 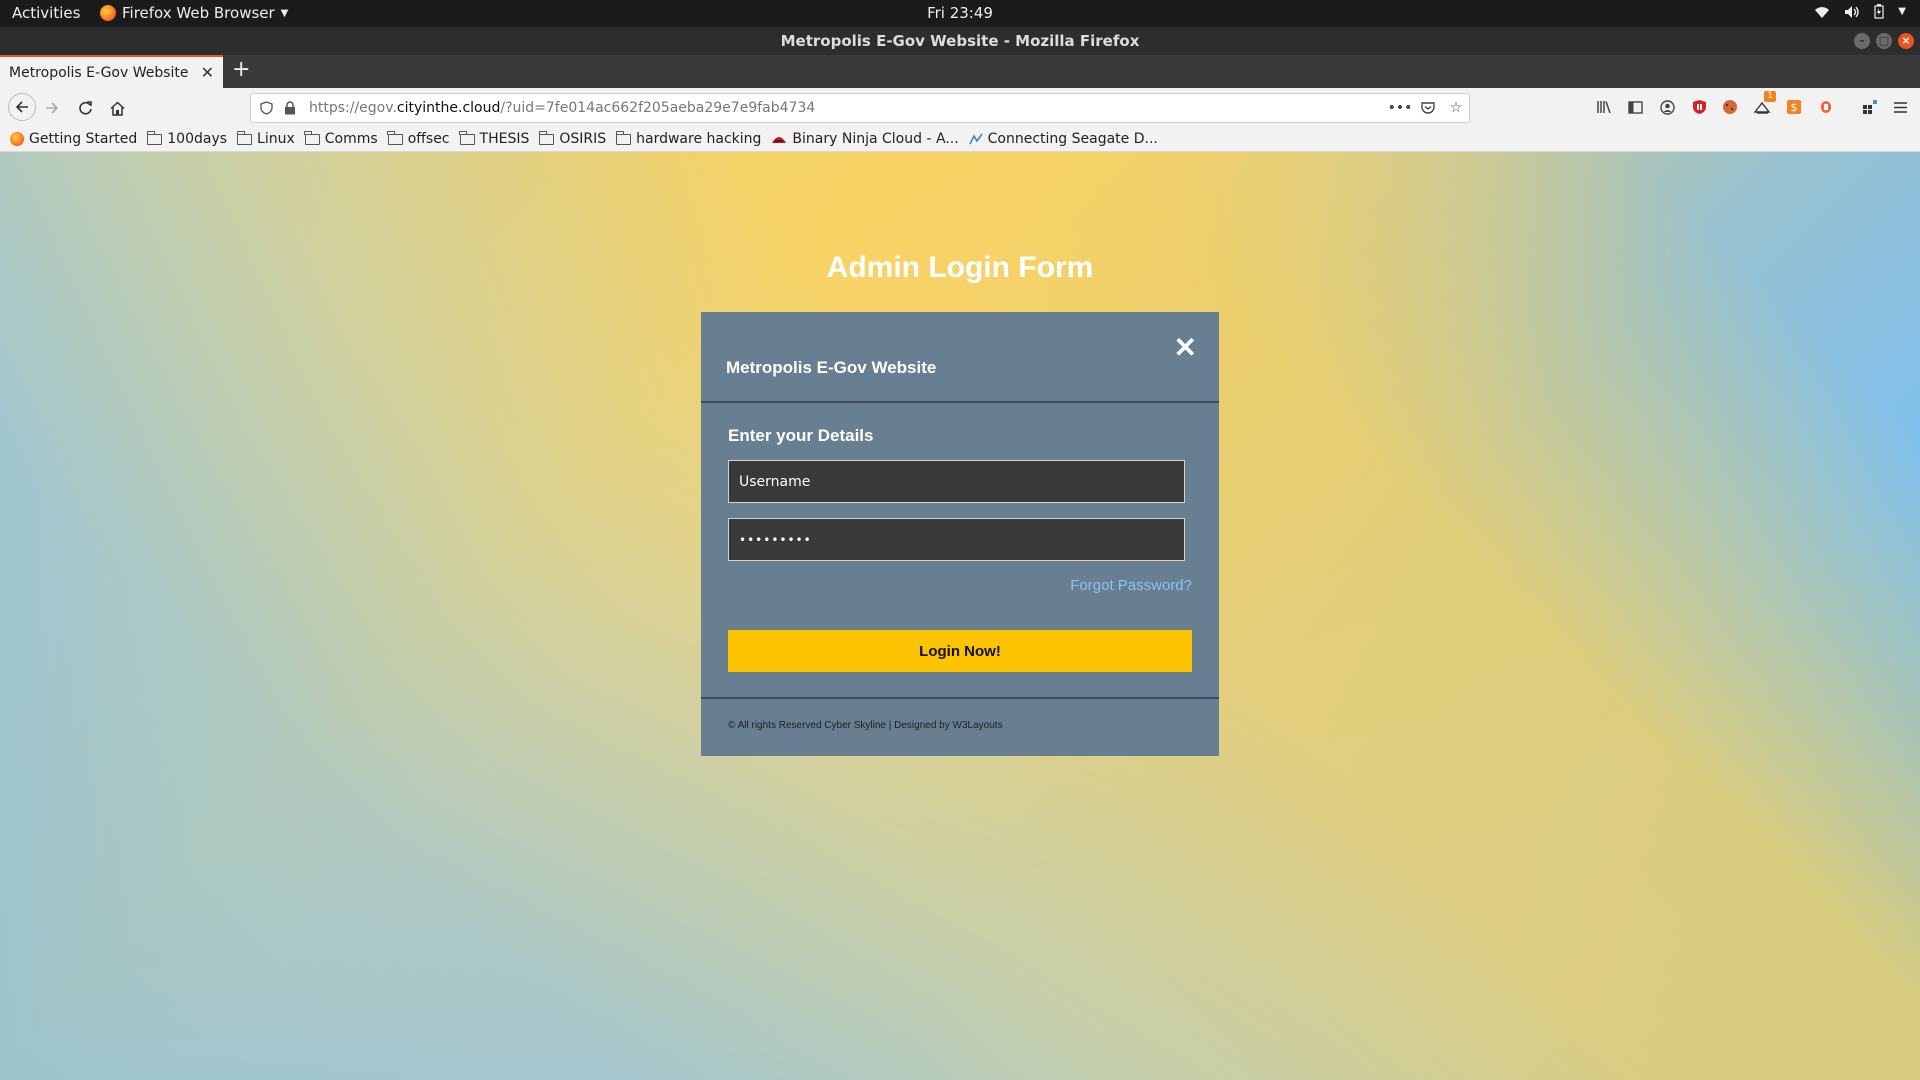 I want to click on maximize-button: □, so click(x=1884, y=41).